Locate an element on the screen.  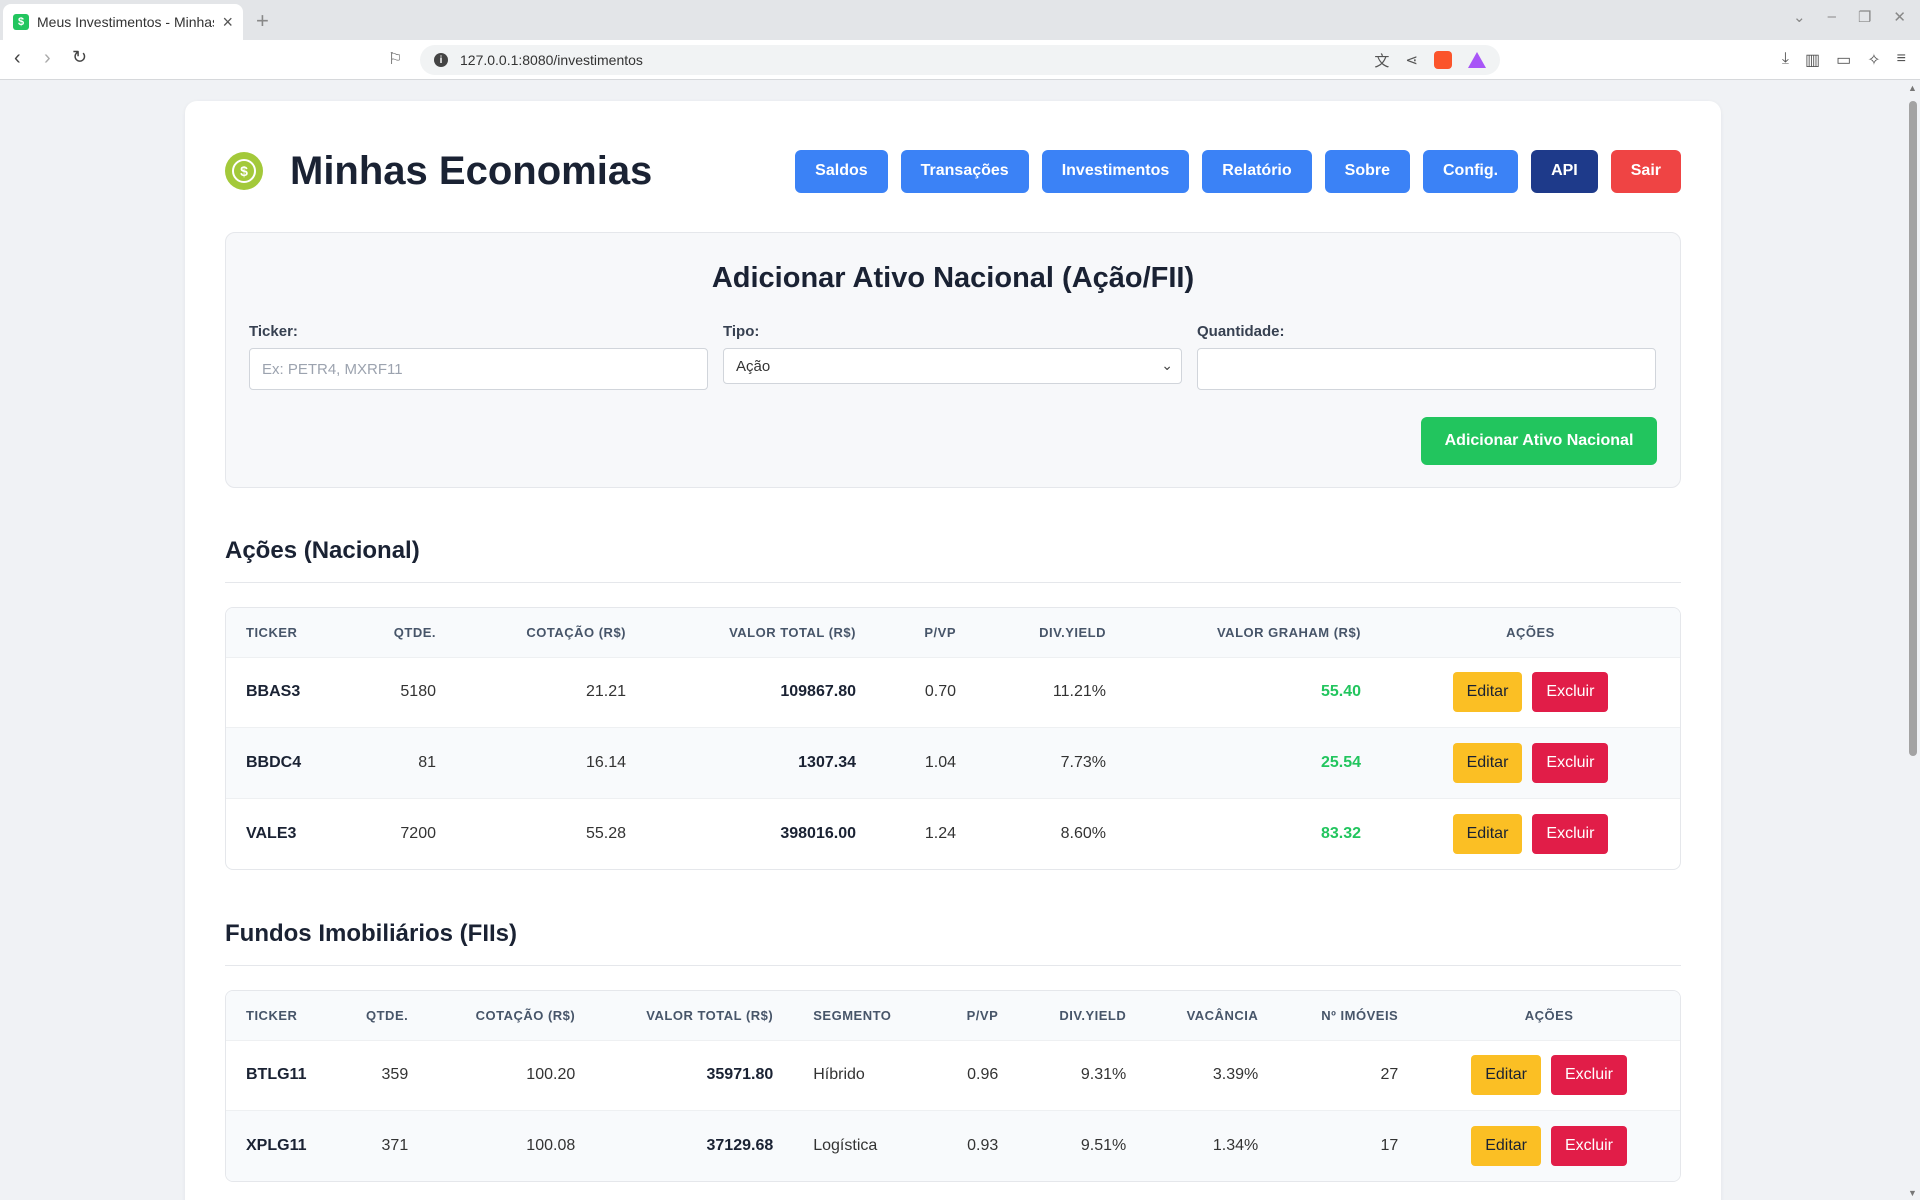
sidebar-icon: ▥ is located at coordinates (1812, 60).